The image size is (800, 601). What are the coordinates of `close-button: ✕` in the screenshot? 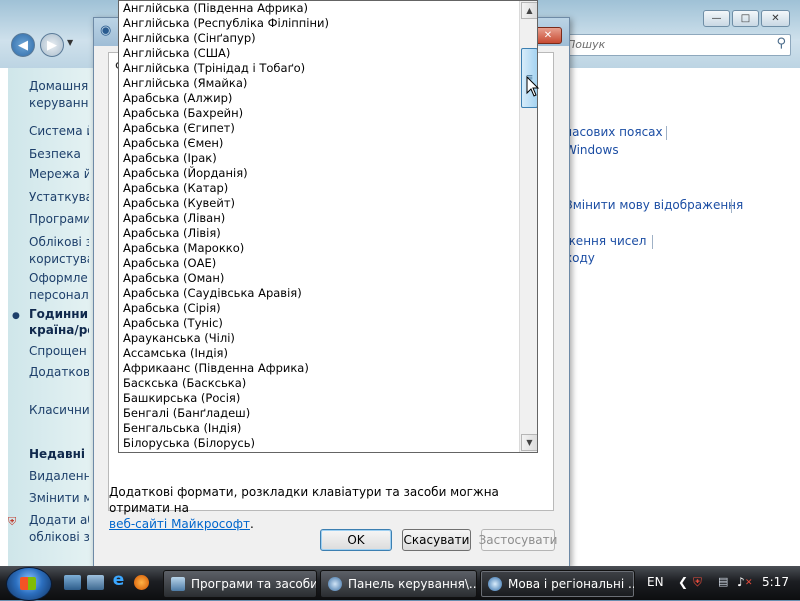 It's located at (775, 18).